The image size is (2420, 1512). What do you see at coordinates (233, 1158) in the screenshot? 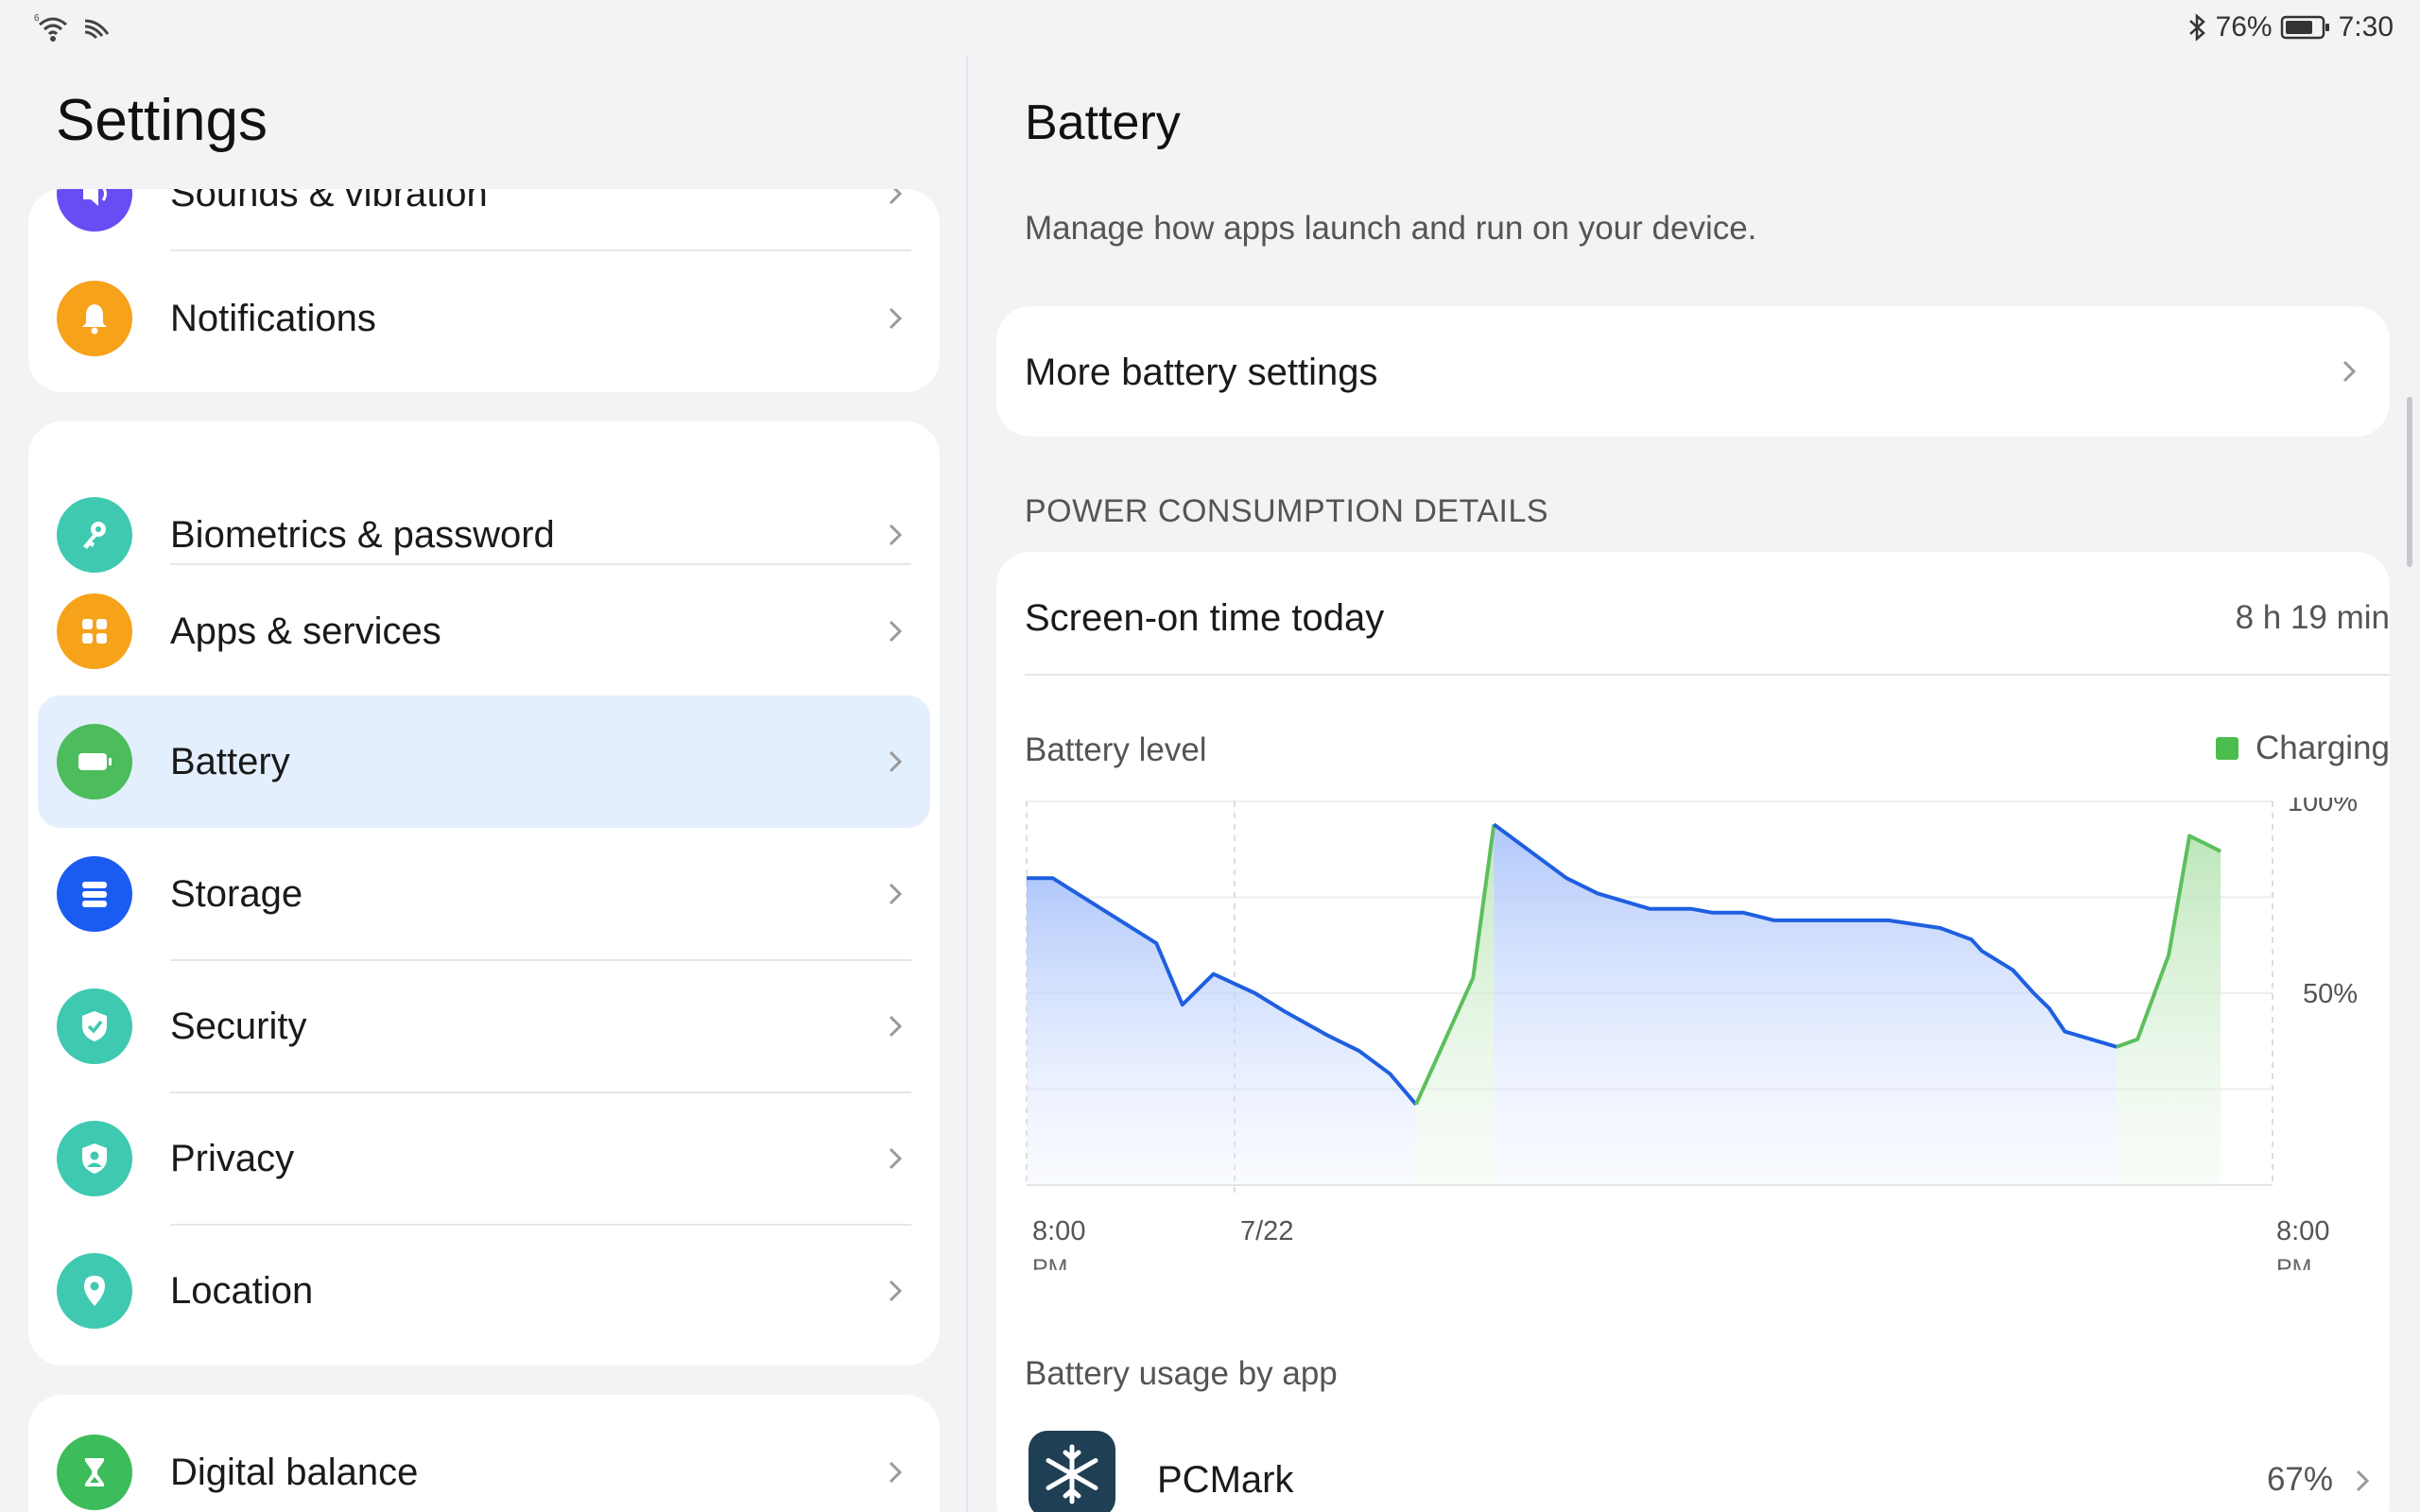
I see `sidebar-item-label: Privacy` at bounding box center [233, 1158].